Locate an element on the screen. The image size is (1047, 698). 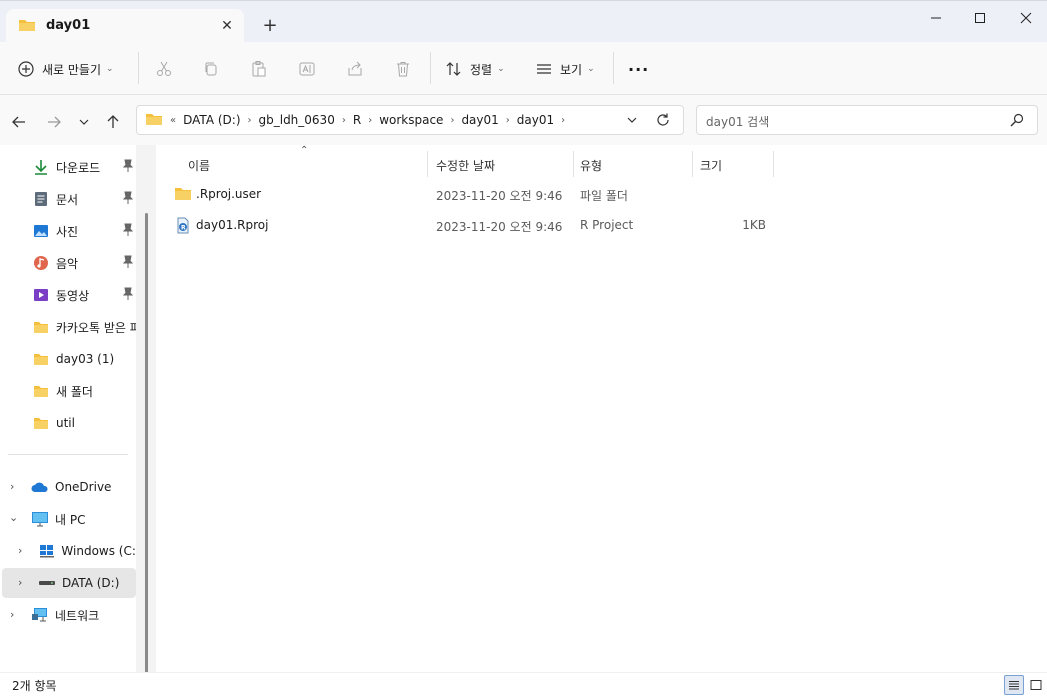
breadcrumb-item: DATA (D:) is located at coordinates (211, 120).